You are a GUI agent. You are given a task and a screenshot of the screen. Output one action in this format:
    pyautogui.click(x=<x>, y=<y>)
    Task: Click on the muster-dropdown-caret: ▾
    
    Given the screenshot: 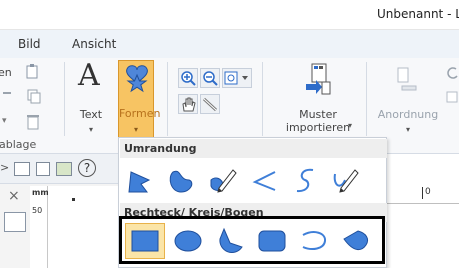 What is the action you would take?
    pyautogui.click(x=350, y=125)
    